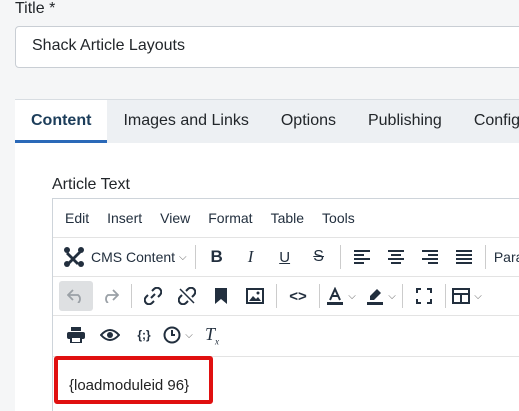 The width and height of the screenshot is (519, 411). What do you see at coordinates (77, 218) in the screenshot?
I see `menu-edit: Edit` at bounding box center [77, 218].